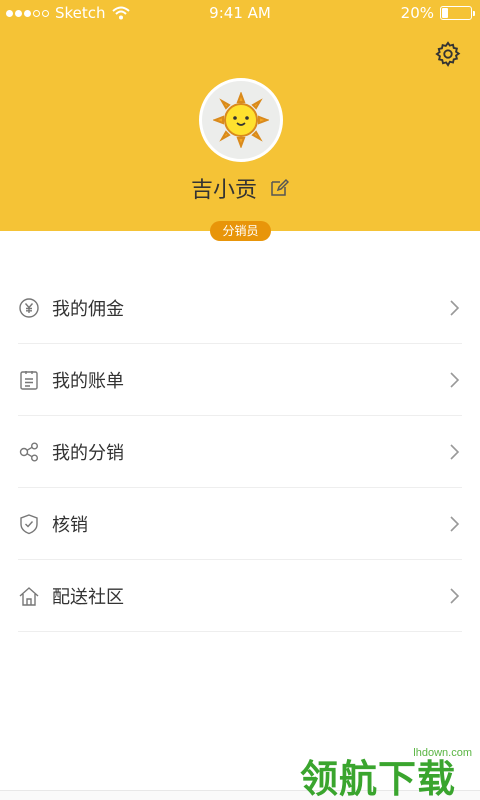 The image size is (480, 800). I want to click on menu-item-bills: 我的账单, so click(240, 380).